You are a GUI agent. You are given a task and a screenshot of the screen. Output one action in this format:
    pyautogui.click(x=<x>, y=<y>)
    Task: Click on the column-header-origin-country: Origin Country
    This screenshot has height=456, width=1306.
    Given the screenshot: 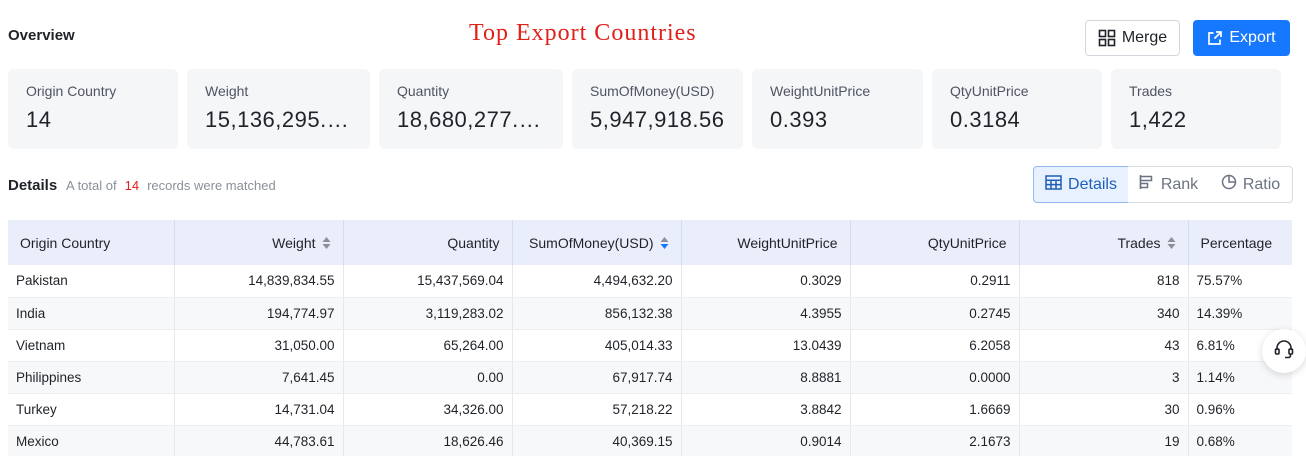 What is the action you would take?
    pyautogui.click(x=91, y=242)
    